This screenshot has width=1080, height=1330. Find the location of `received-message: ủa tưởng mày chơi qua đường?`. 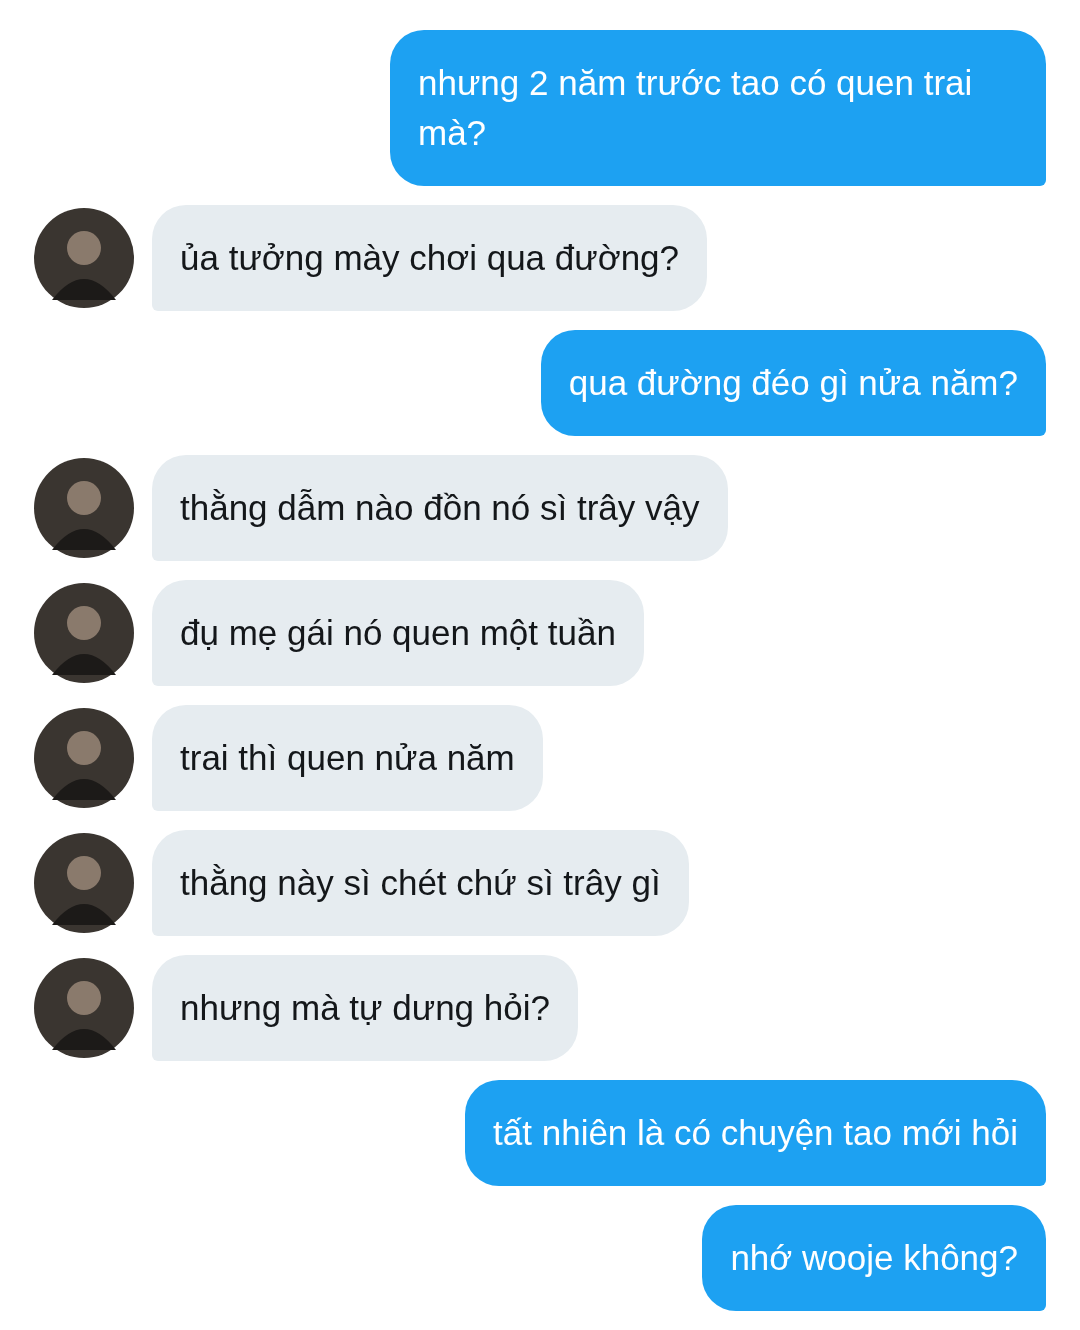

received-message: ủa tưởng mày chơi qua đường? is located at coordinates (430, 258).